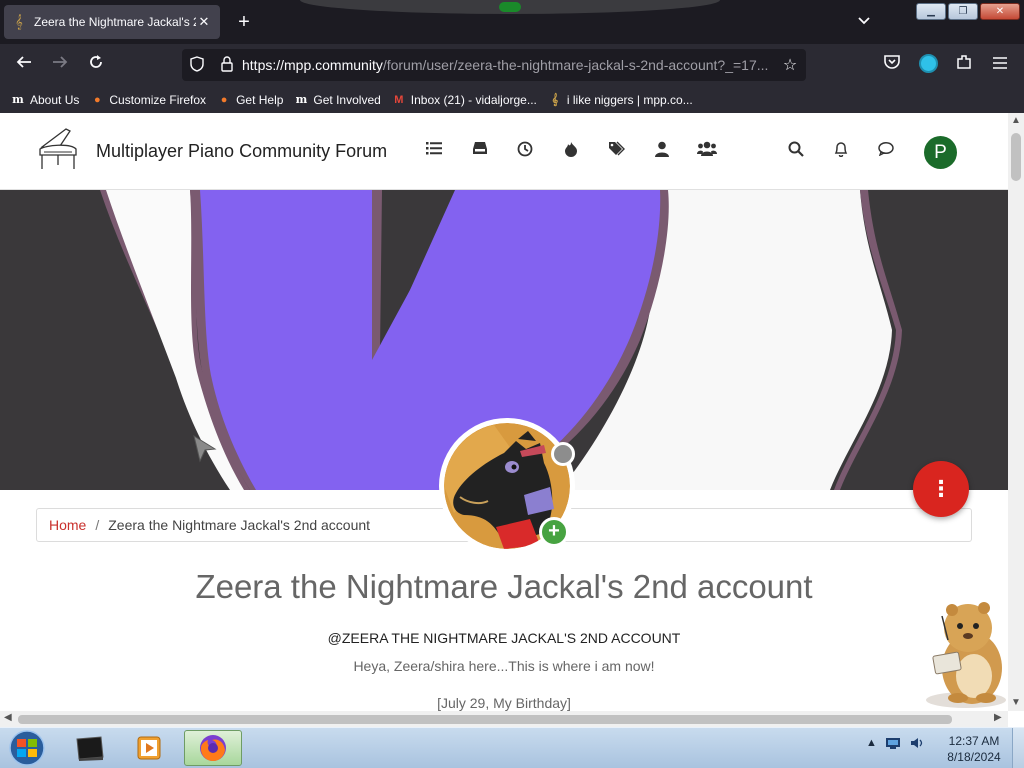 The width and height of the screenshot is (1024, 768). I want to click on media-player-icon, so click(149, 748).